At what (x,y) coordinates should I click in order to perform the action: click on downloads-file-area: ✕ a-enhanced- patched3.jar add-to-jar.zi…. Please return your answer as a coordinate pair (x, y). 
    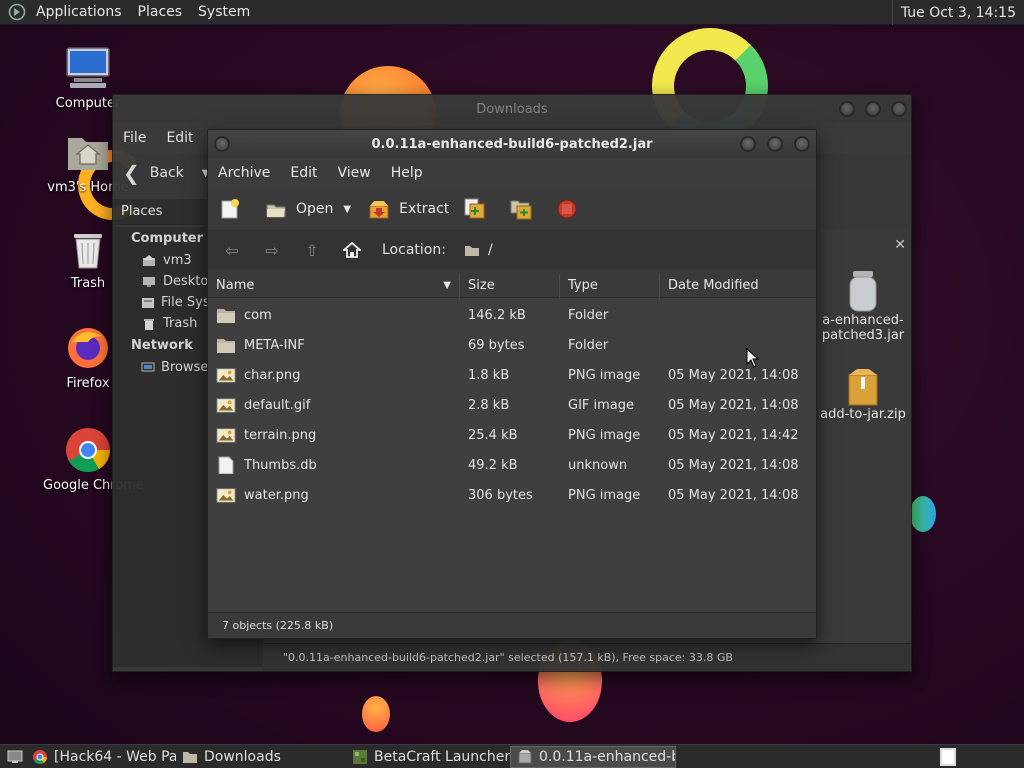
    Looking at the image, I should click on (864, 439).